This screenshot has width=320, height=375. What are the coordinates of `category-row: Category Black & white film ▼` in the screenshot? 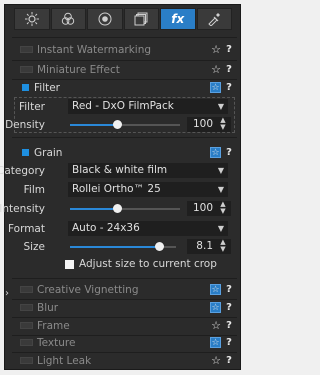 It's located at (117, 171).